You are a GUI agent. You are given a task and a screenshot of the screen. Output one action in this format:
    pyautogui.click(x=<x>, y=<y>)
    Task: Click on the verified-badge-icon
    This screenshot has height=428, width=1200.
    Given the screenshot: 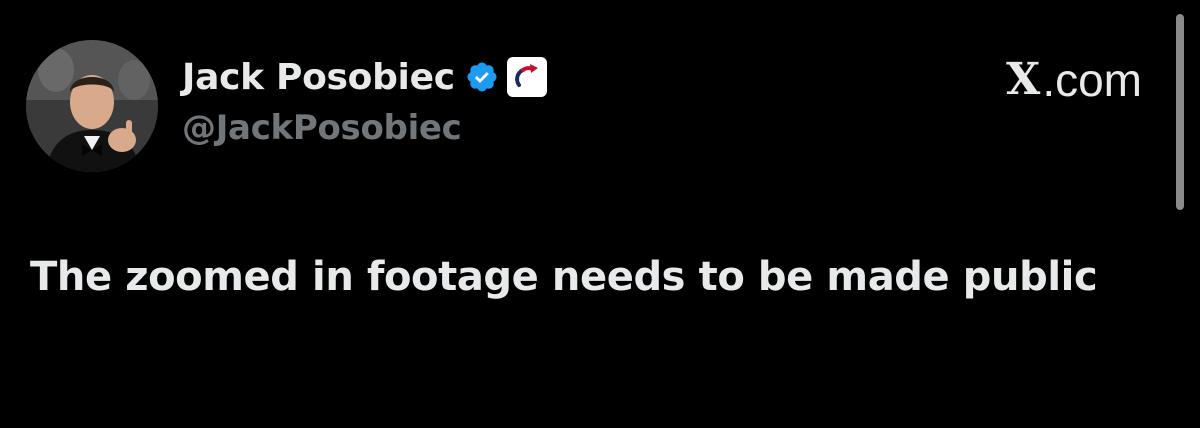 What is the action you would take?
    pyautogui.click(x=482, y=77)
    